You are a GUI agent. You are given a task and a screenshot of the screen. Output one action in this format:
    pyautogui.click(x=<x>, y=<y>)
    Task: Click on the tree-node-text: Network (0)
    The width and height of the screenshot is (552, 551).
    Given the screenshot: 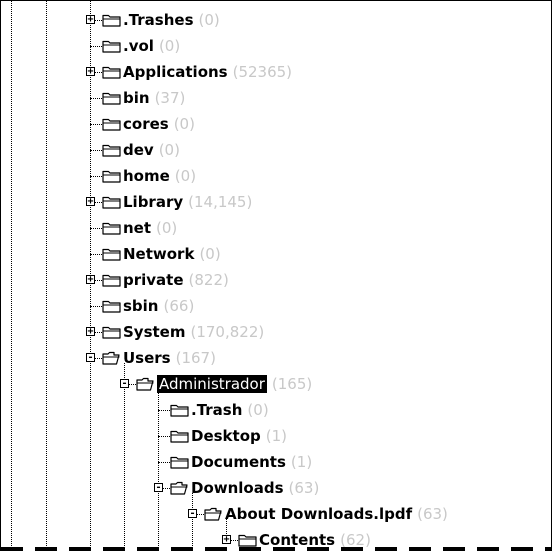 What is the action you would take?
    pyautogui.click(x=172, y=254)
    